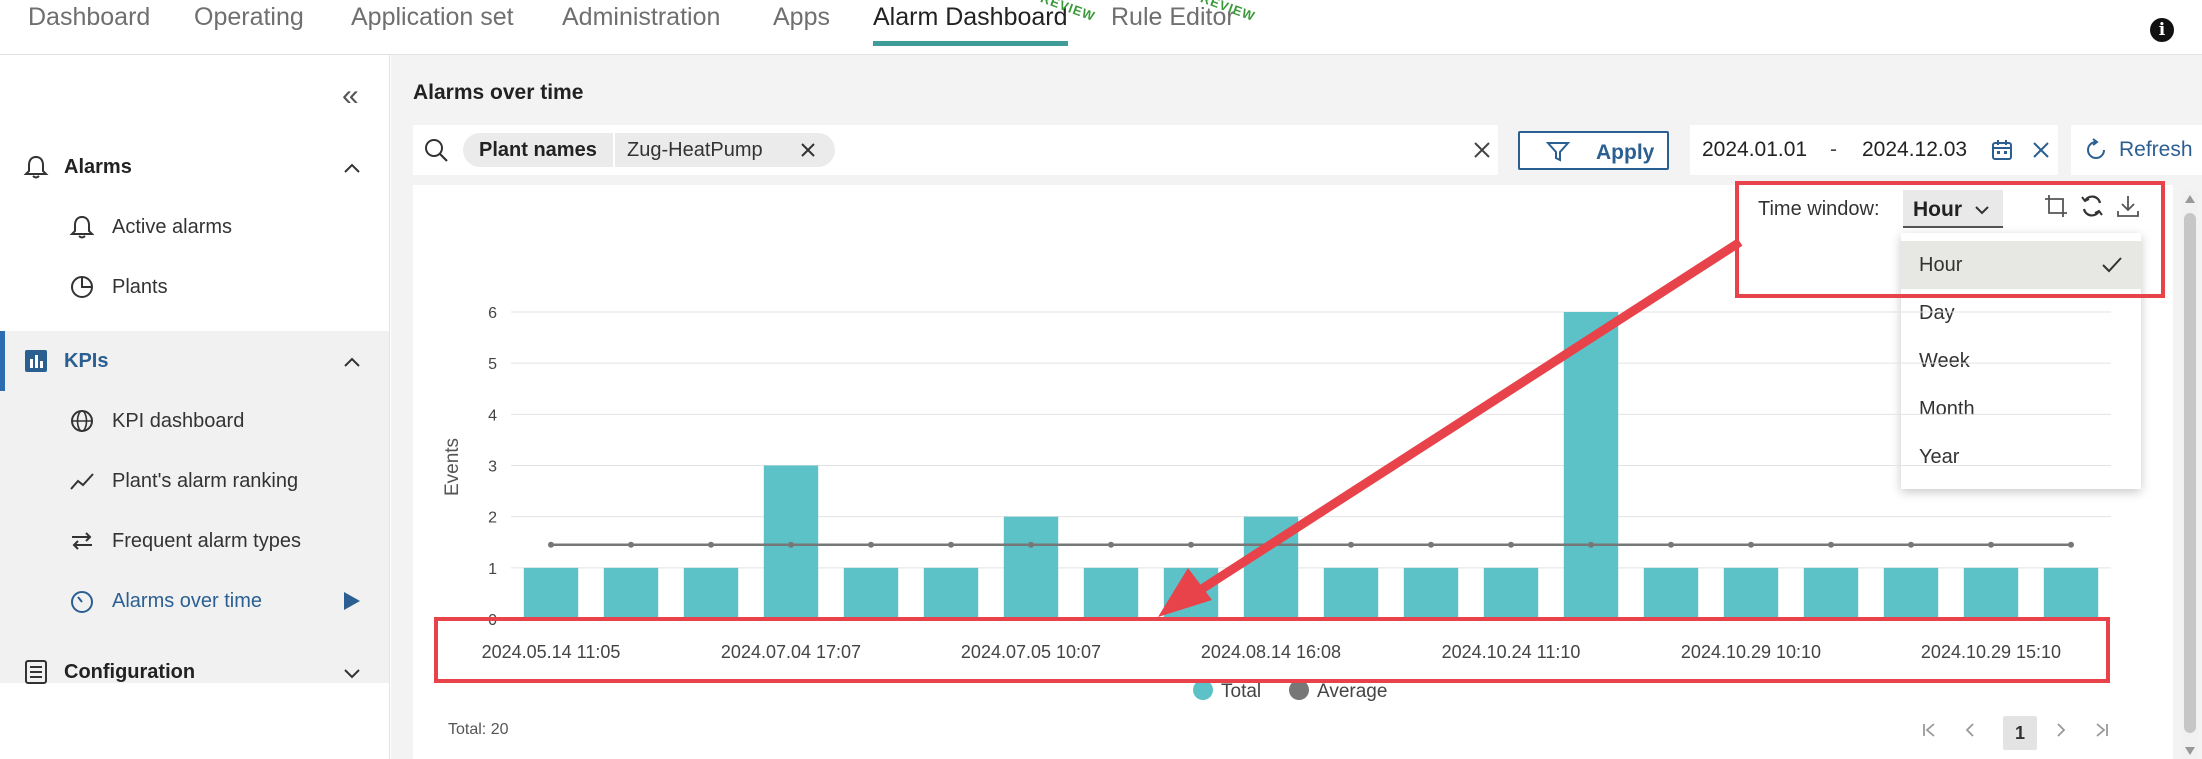 The width and height of the screenshot is (2202, 759). I want to click on sidebar-section-kpis: KPIs, so click(86, 361).